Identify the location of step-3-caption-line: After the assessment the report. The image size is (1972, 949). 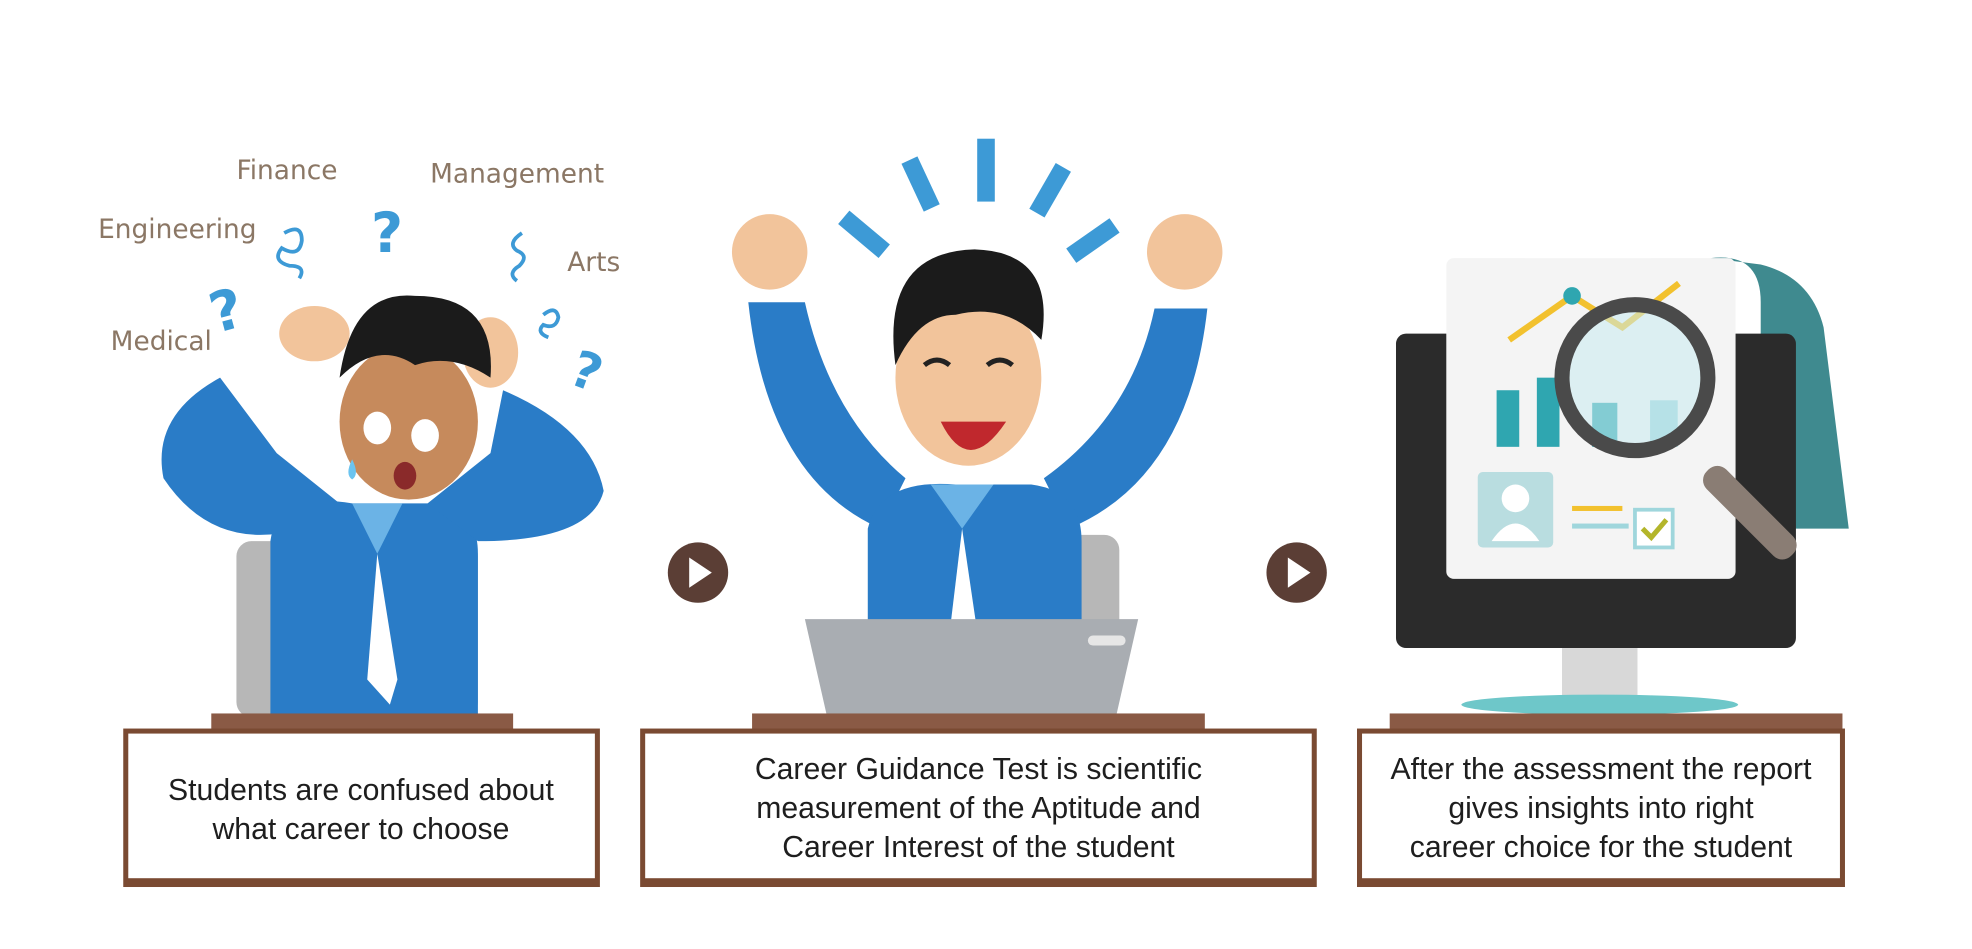
(1602, 769).